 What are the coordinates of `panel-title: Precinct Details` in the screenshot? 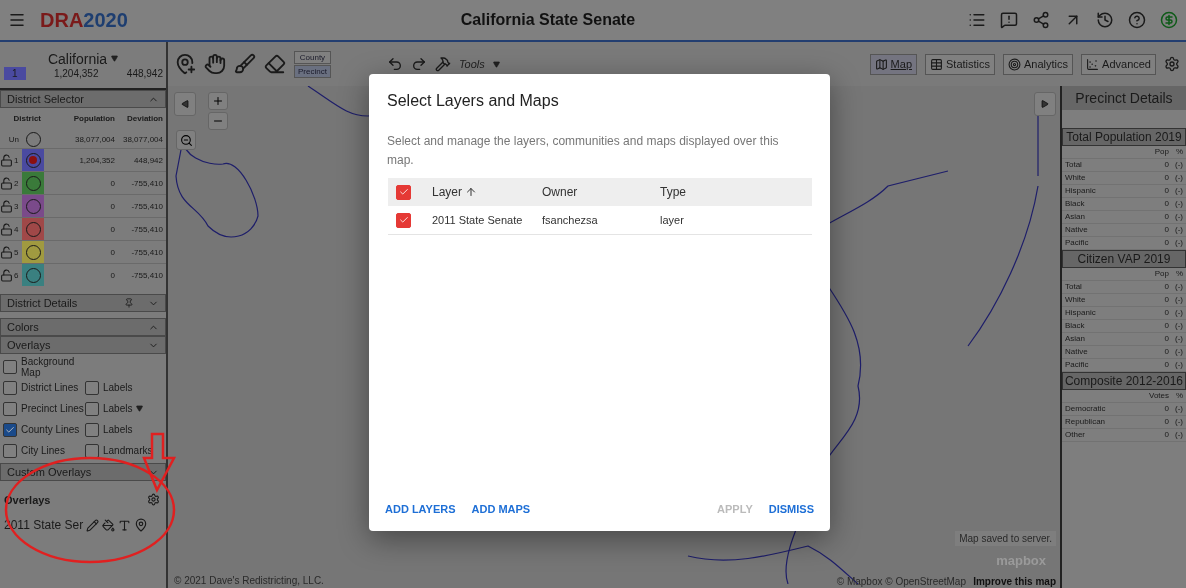 It's located at (1124, 98).